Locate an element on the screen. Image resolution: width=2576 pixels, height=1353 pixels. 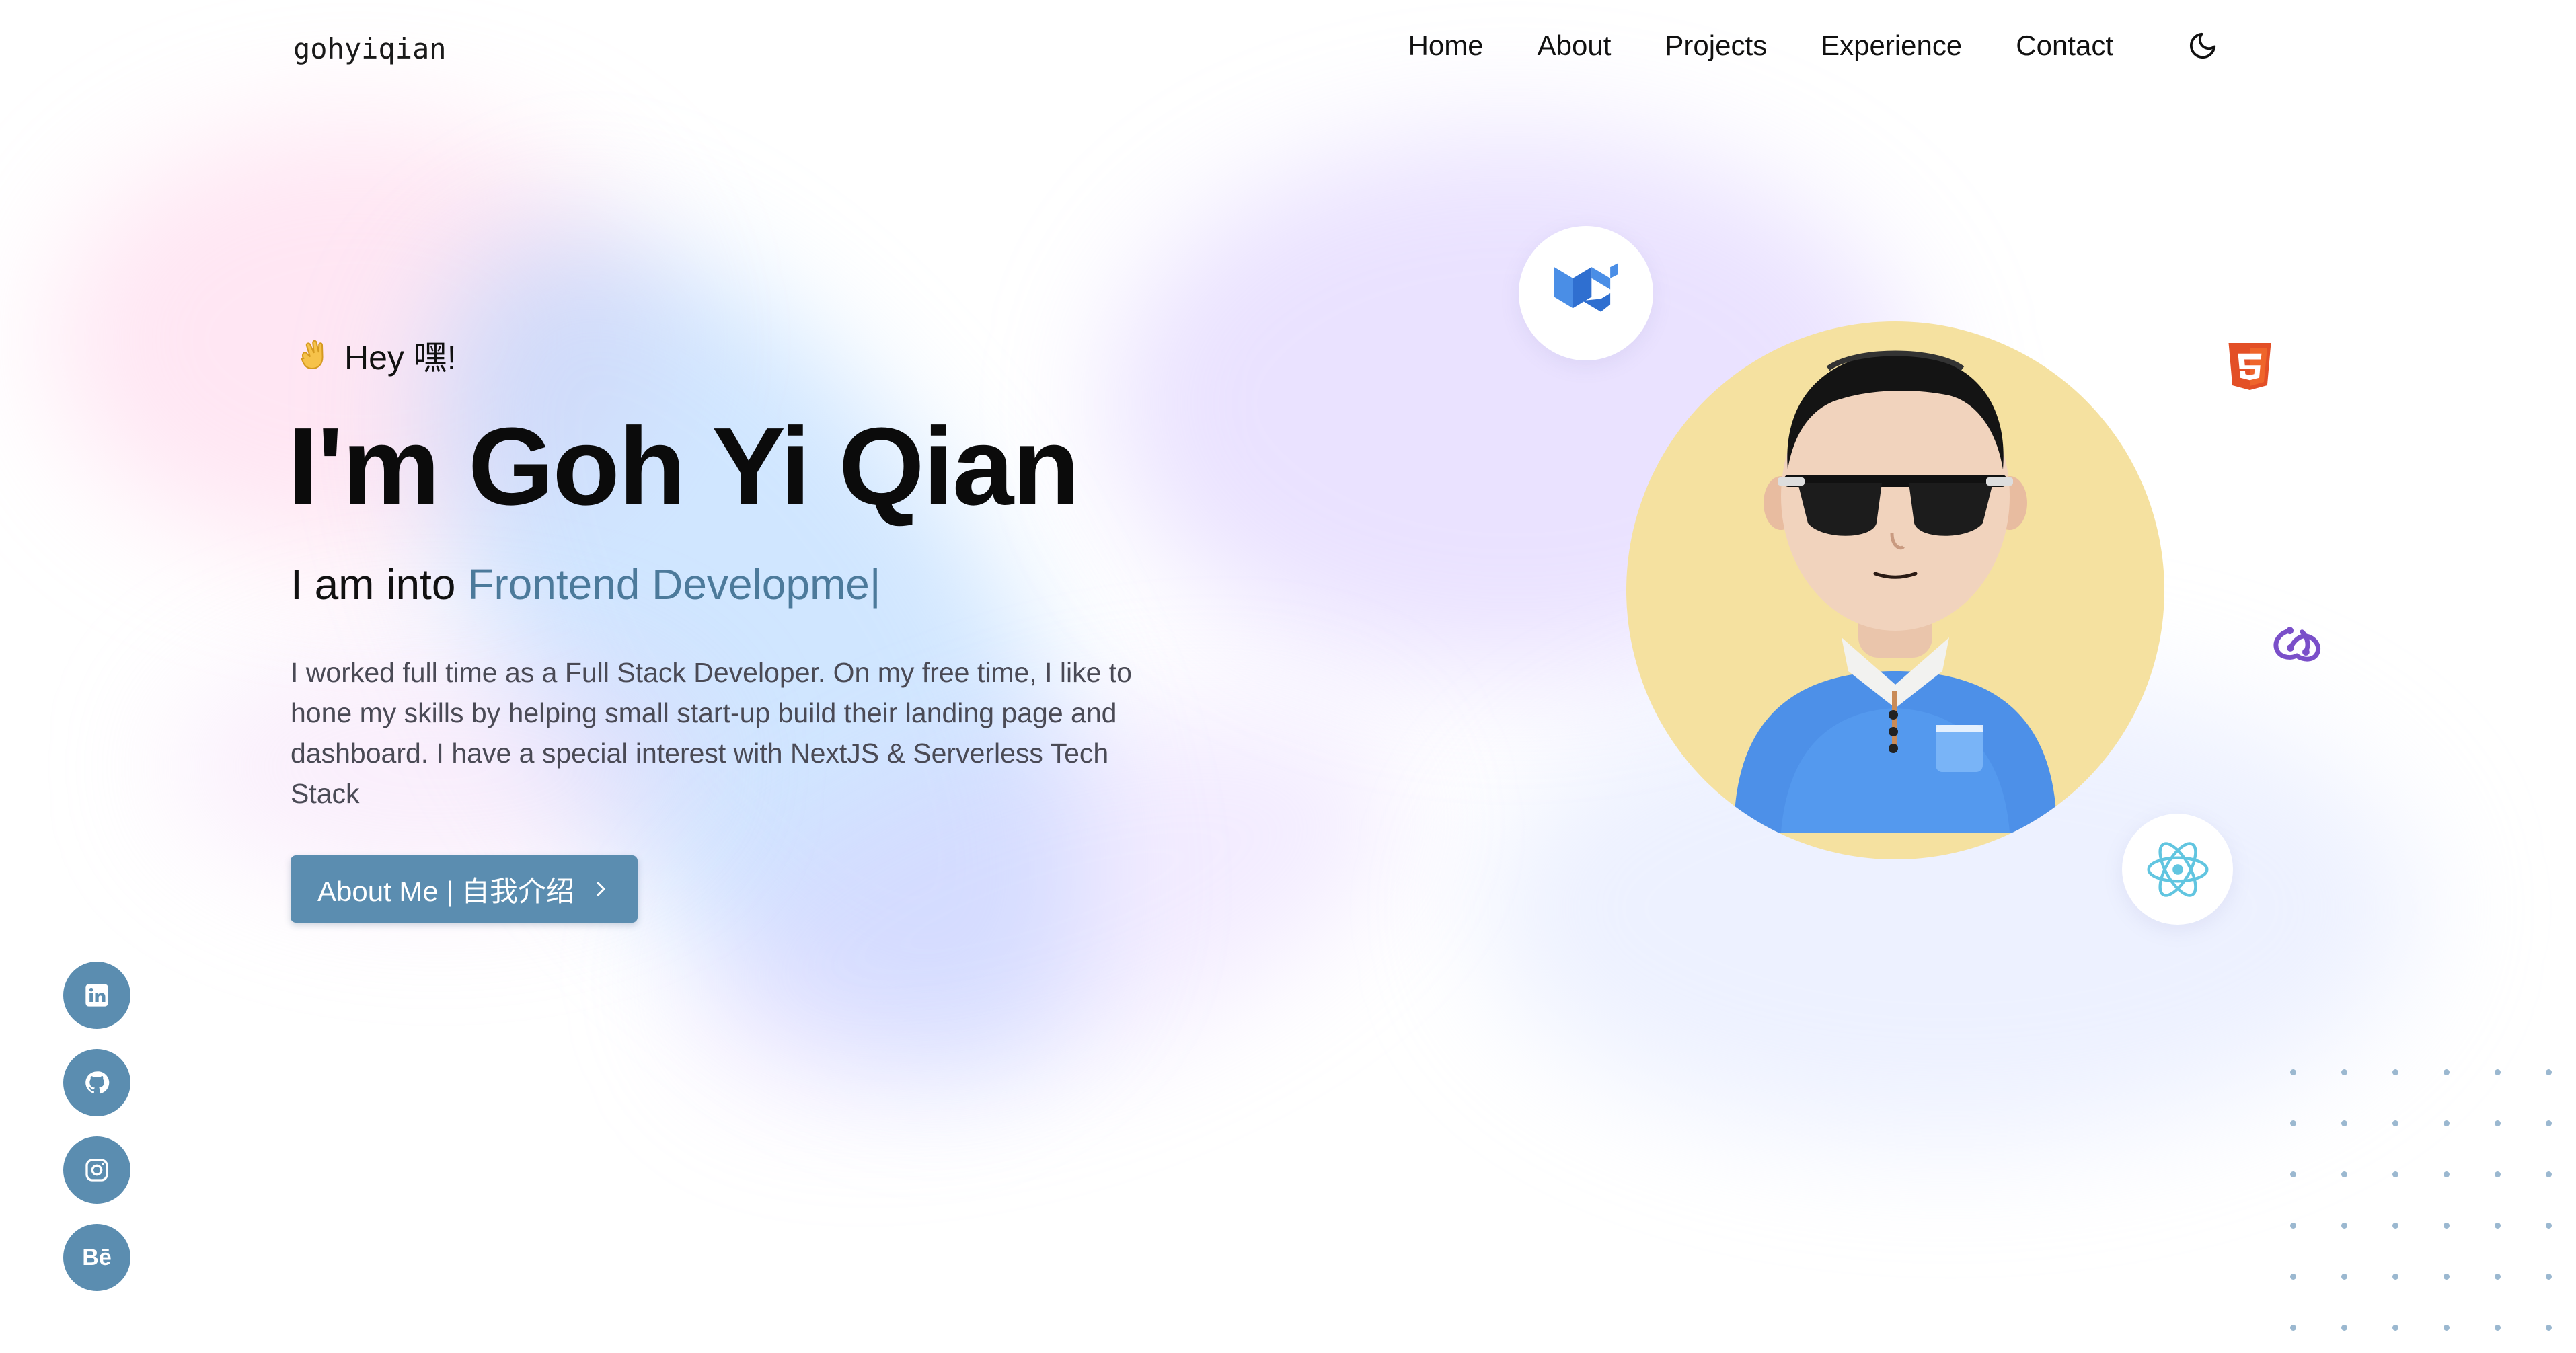
github-icon is located at coordinates (97, 1082).